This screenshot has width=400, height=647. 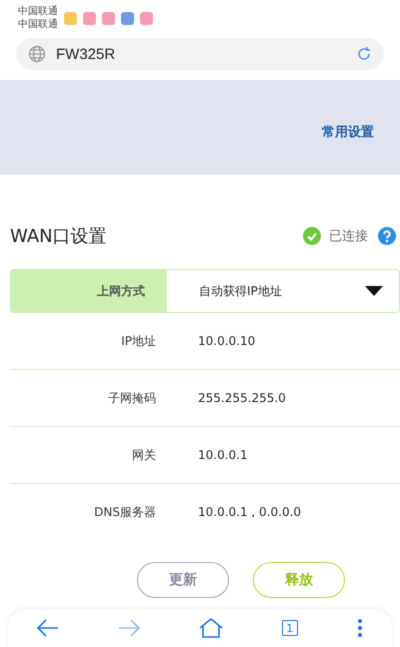 What do you see at coordinates (348, 236) in the screenshot?
I see `connection-status: 已连接` at bounding box center [348, 236].